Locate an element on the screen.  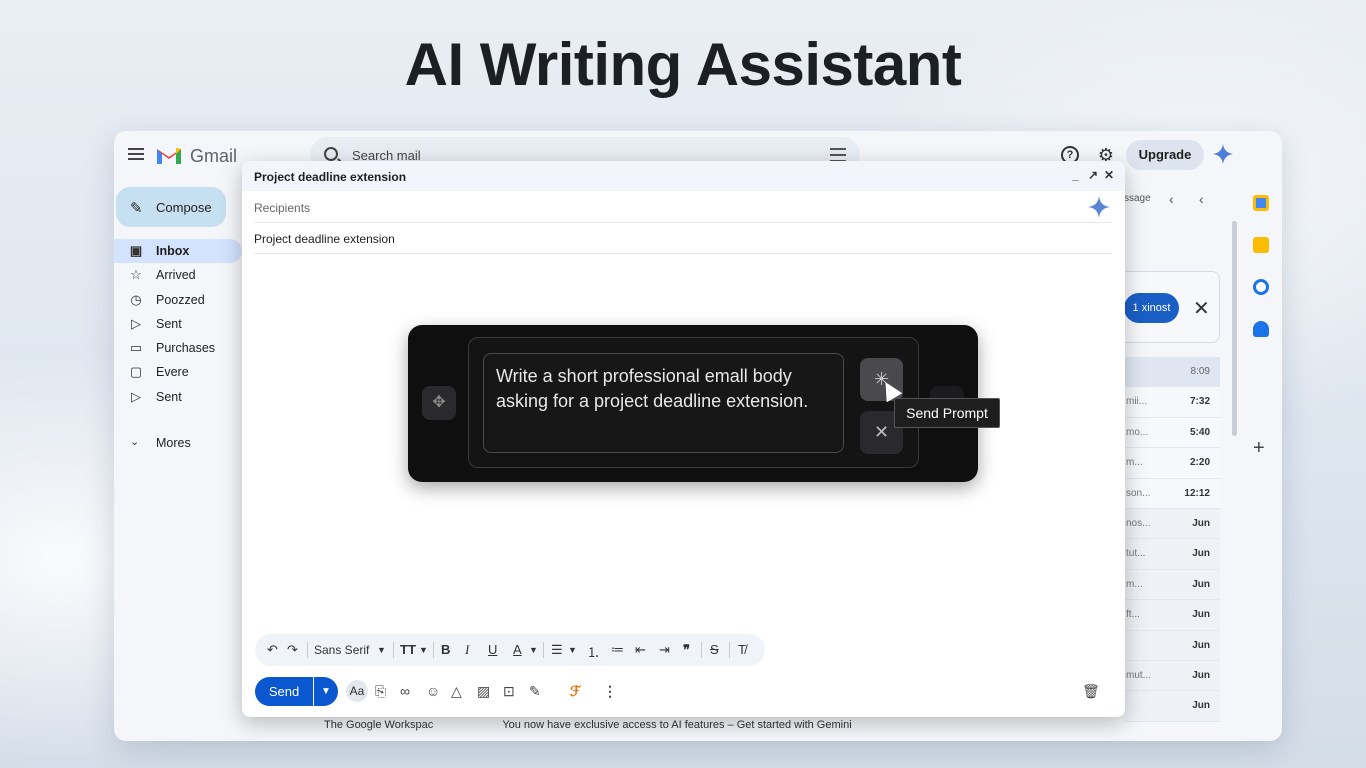
subject-field: Project deadline extension is located at coordinates (324, 239).